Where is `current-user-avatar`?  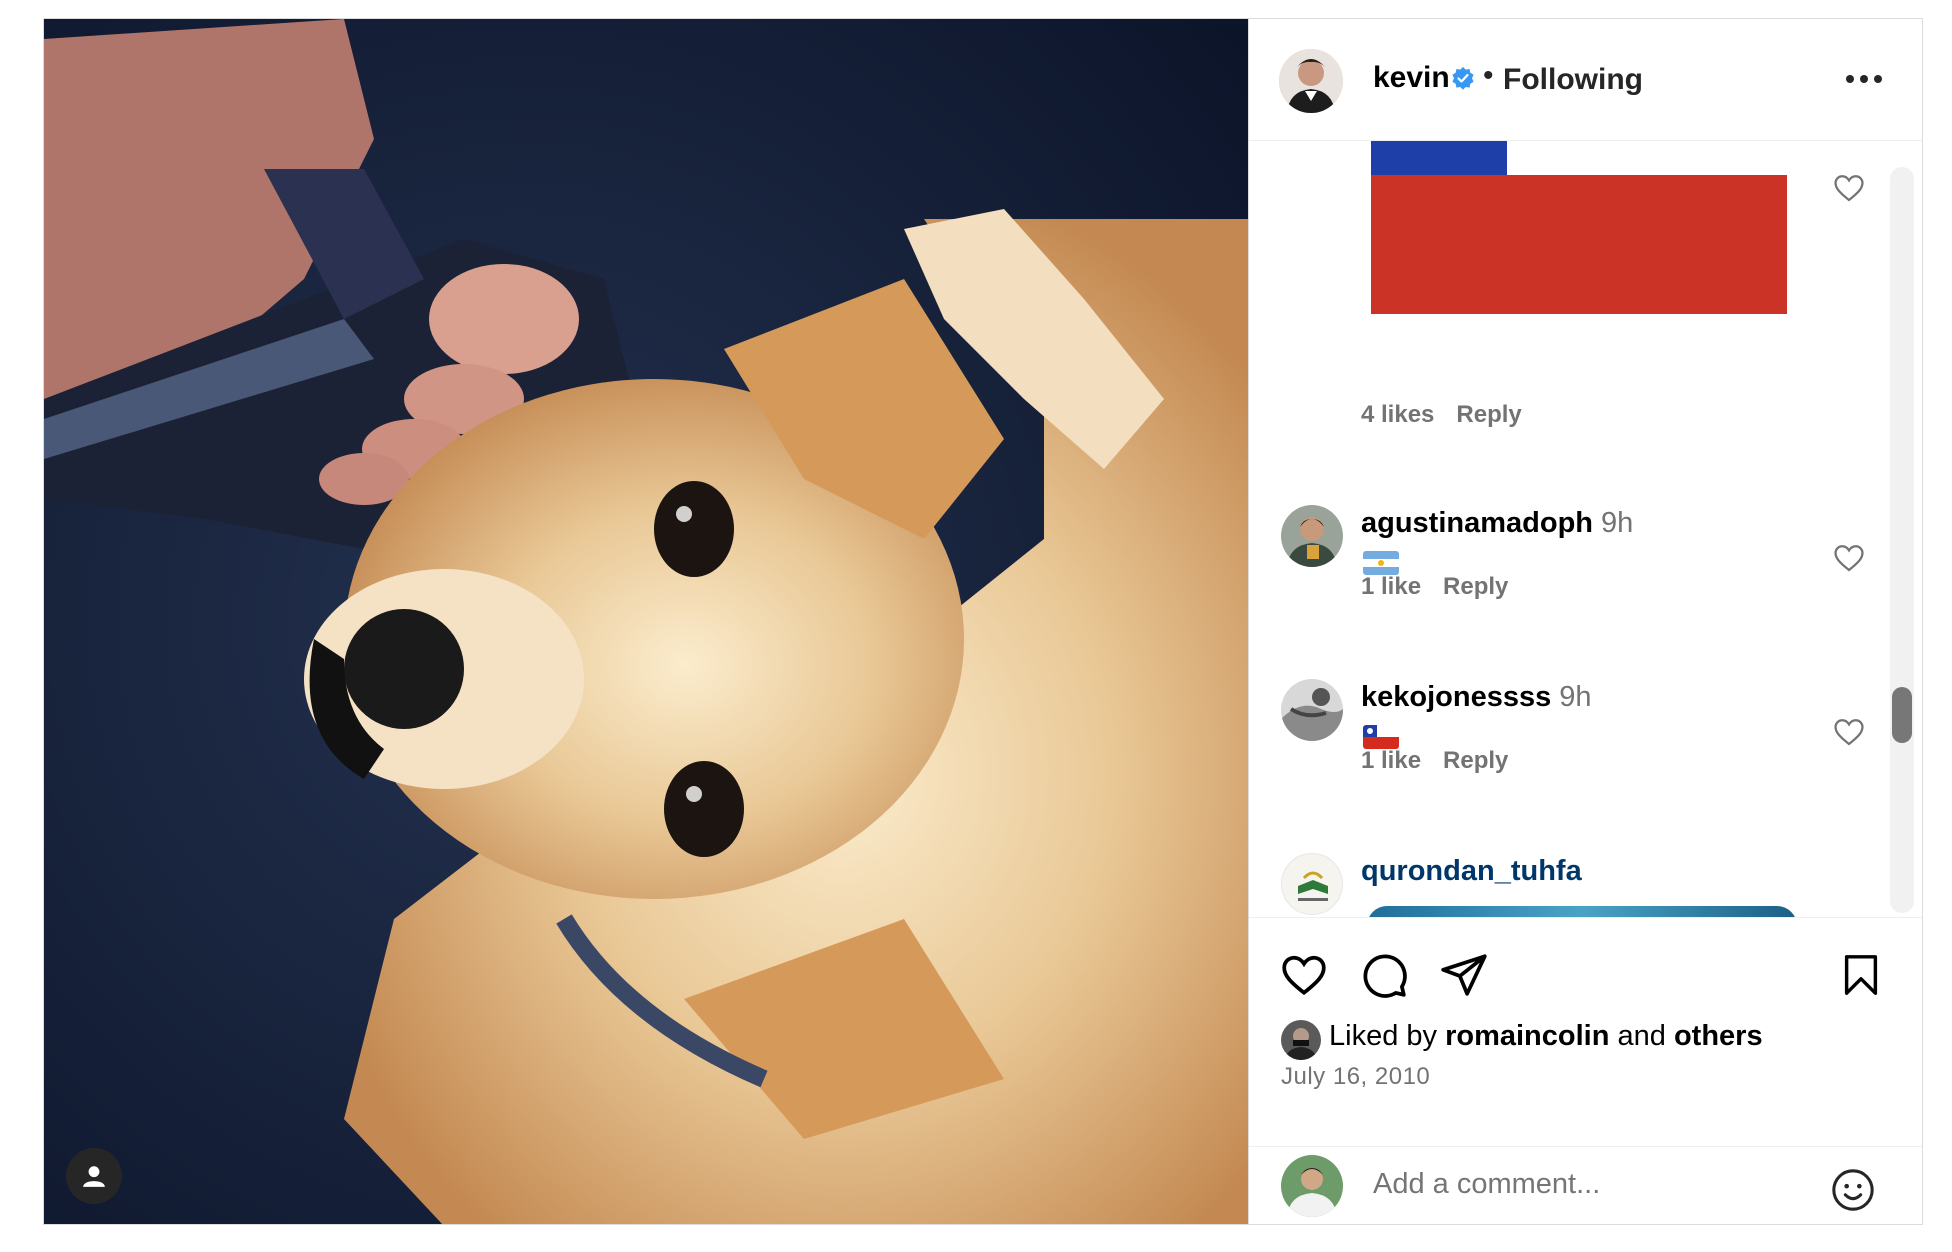
current-user-avatar is located at coordinates (1312, 1186).